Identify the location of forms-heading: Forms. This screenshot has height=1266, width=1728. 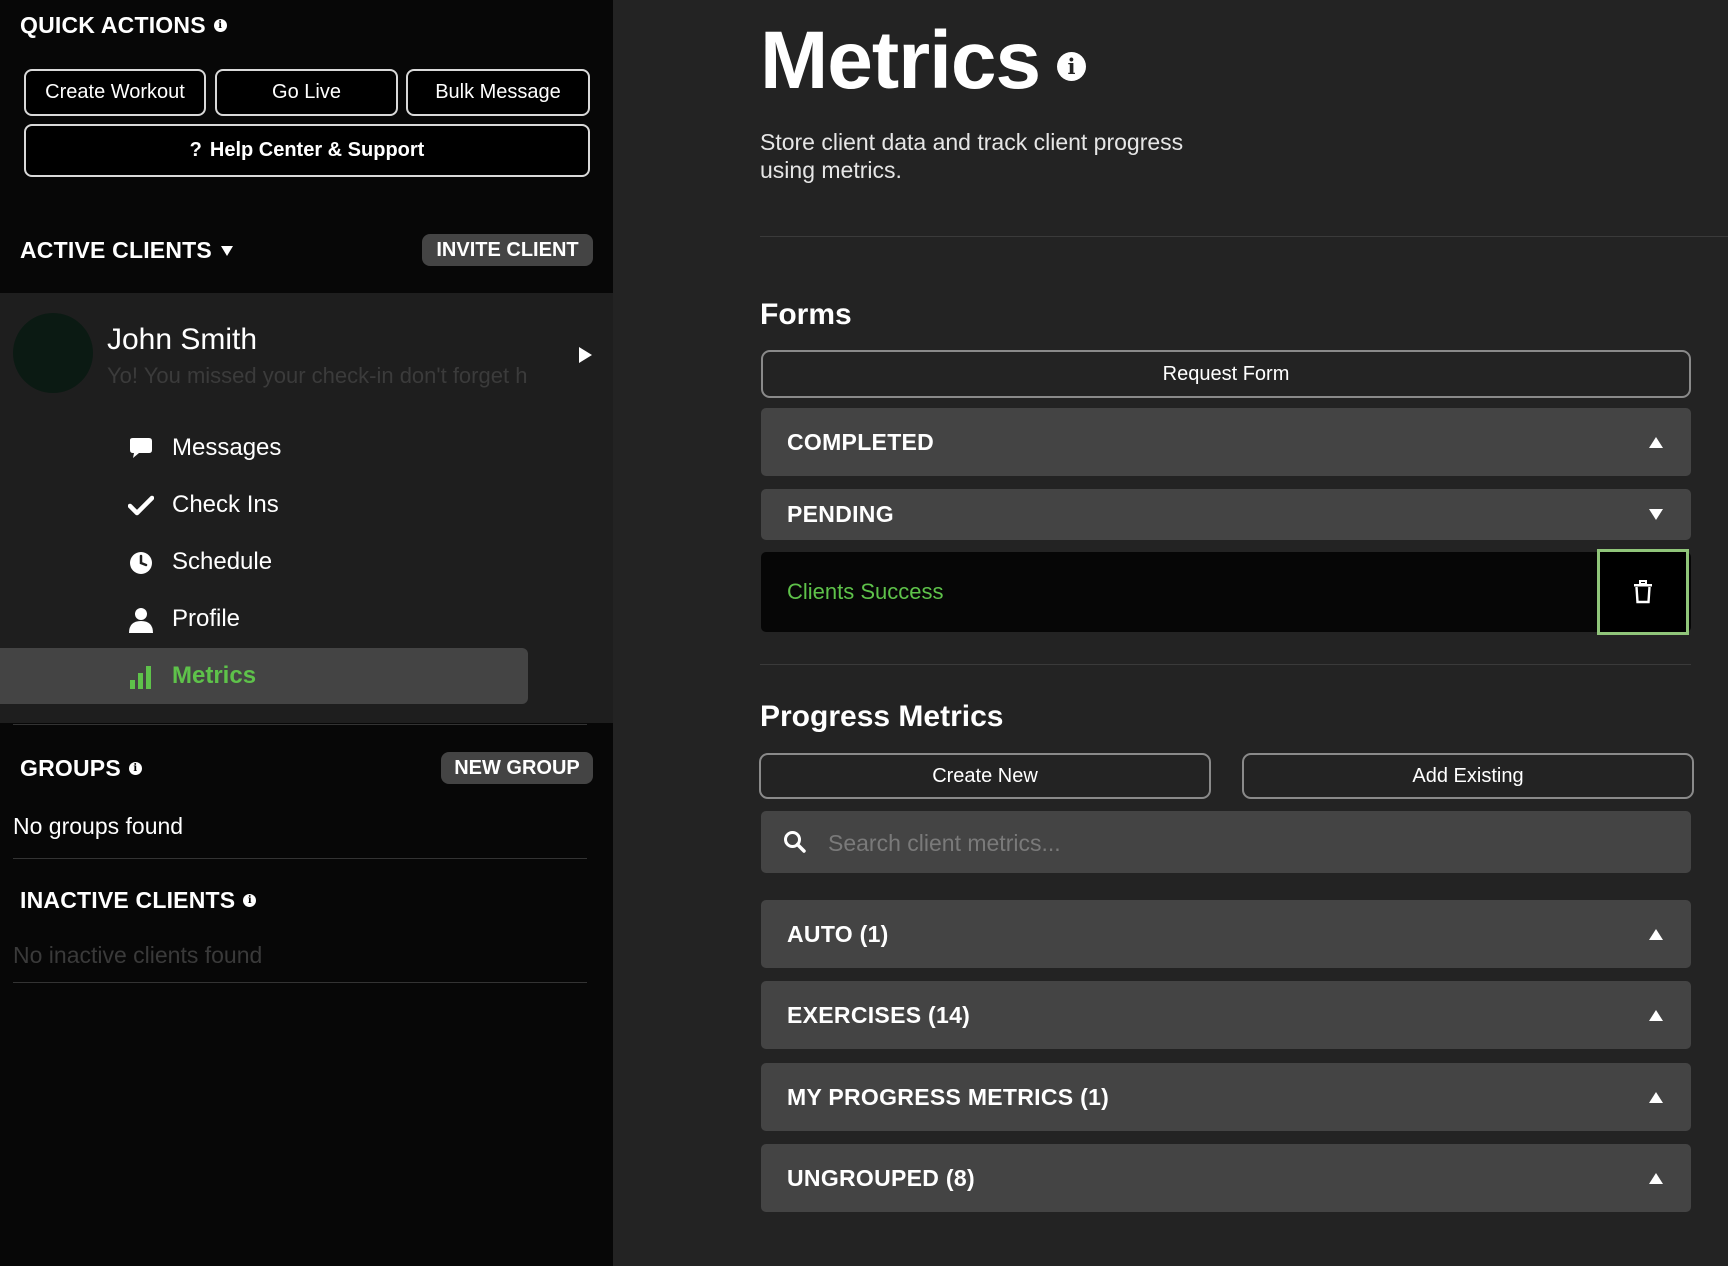
(806, 314).